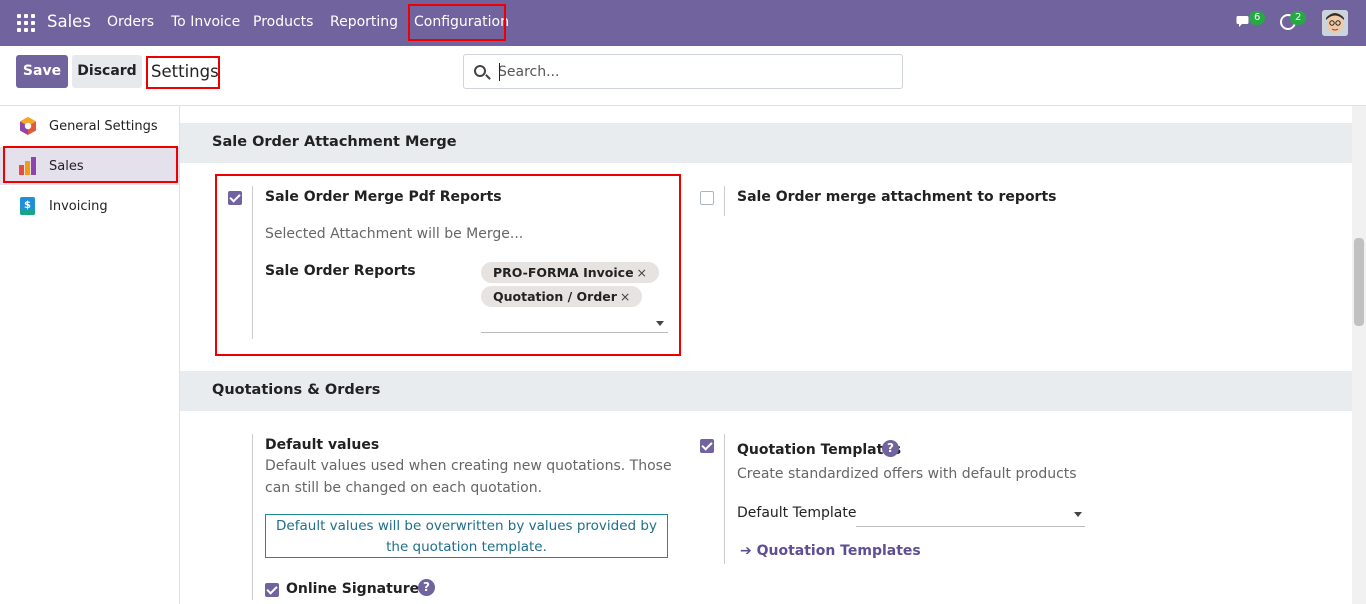 This screenshot has height=604, width=1366. Describe the element at coordinates (283, 22) in the screenshot. I see `nav-products: Products` at that location.